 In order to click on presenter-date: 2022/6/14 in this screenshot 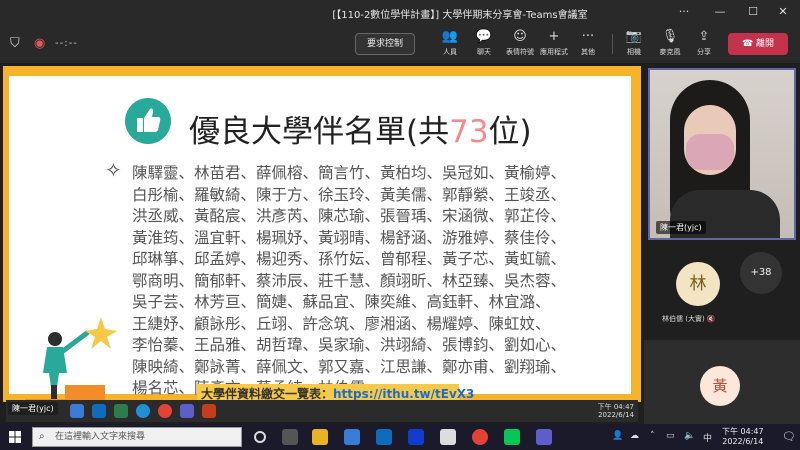, I will do `click(616, 415)`.